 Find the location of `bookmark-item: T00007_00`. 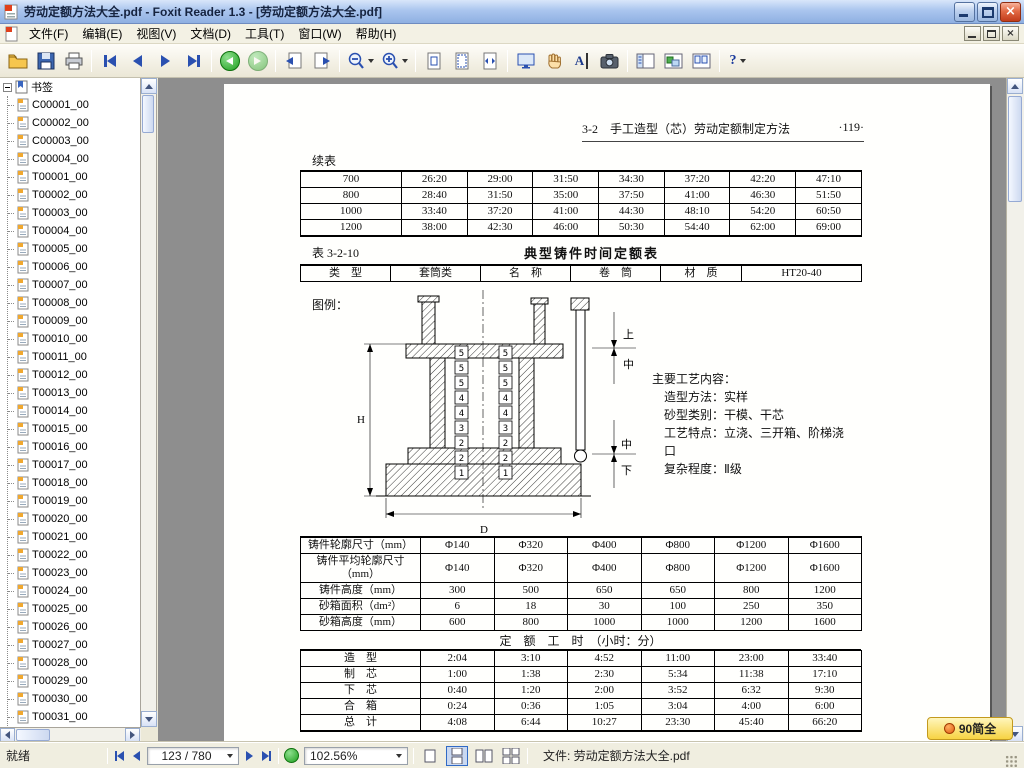

bookmark-item: T00007_00 is located at coordinates (74, 285).